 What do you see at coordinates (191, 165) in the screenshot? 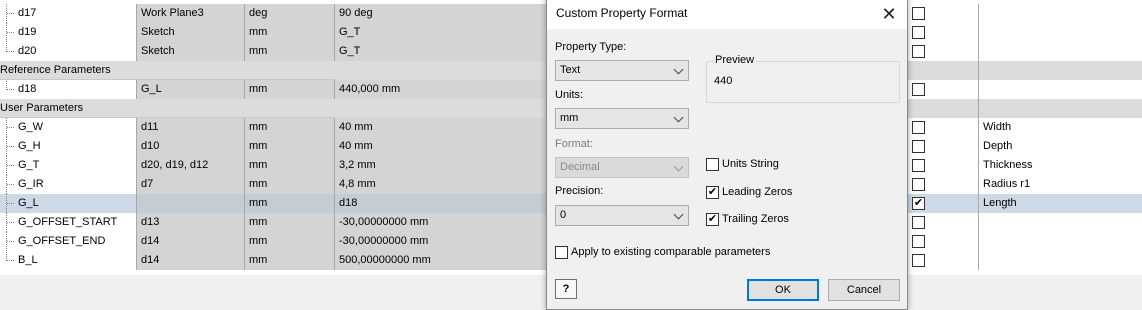
I see `consumed-by-cell: d20, d19, d12` at bounding box center [191, 165].